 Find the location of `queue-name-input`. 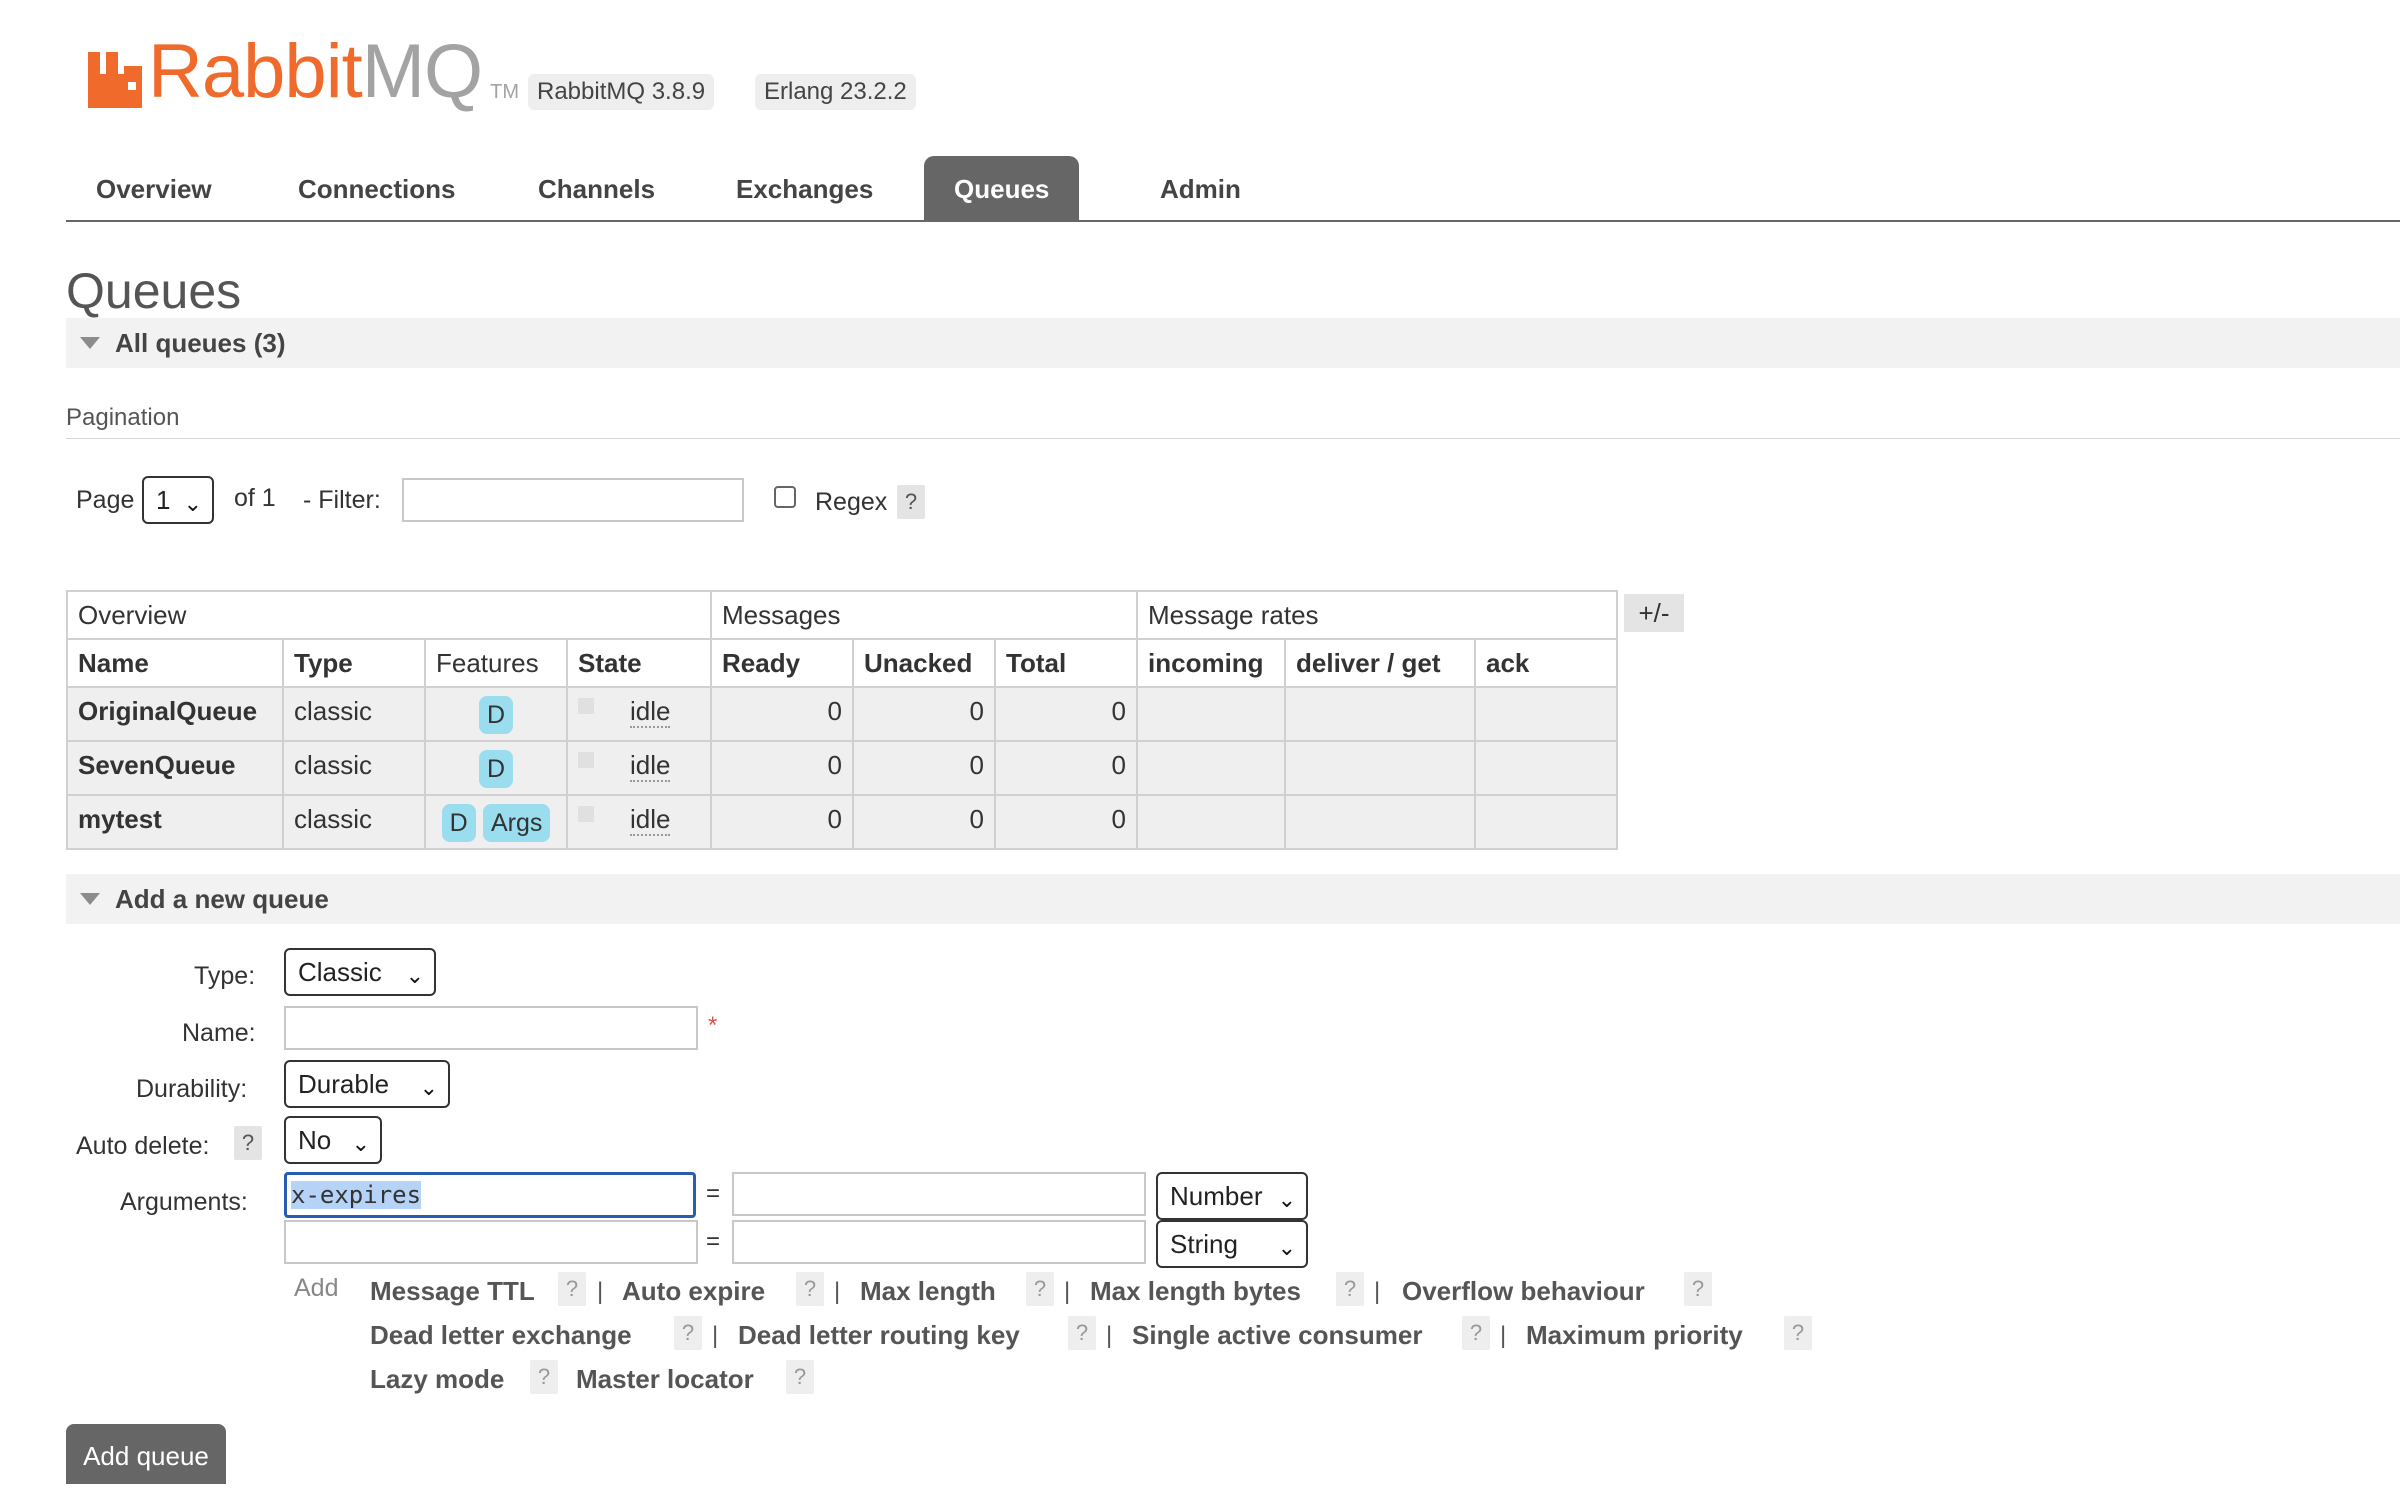

queue-name-input is located at coordinates (491, 1028).